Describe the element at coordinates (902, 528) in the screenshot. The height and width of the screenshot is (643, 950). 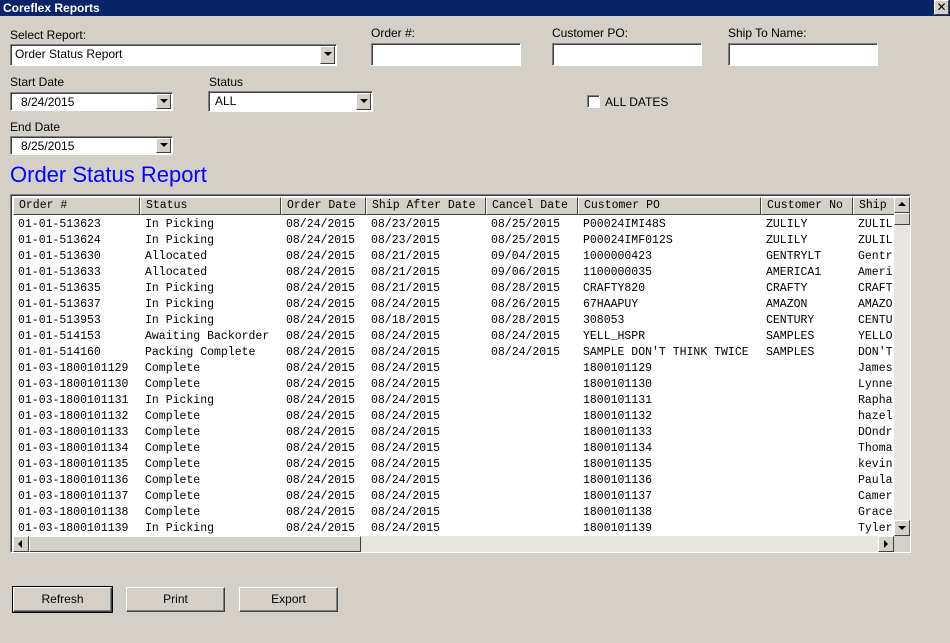
I see `scroll-down-icon` at that location.